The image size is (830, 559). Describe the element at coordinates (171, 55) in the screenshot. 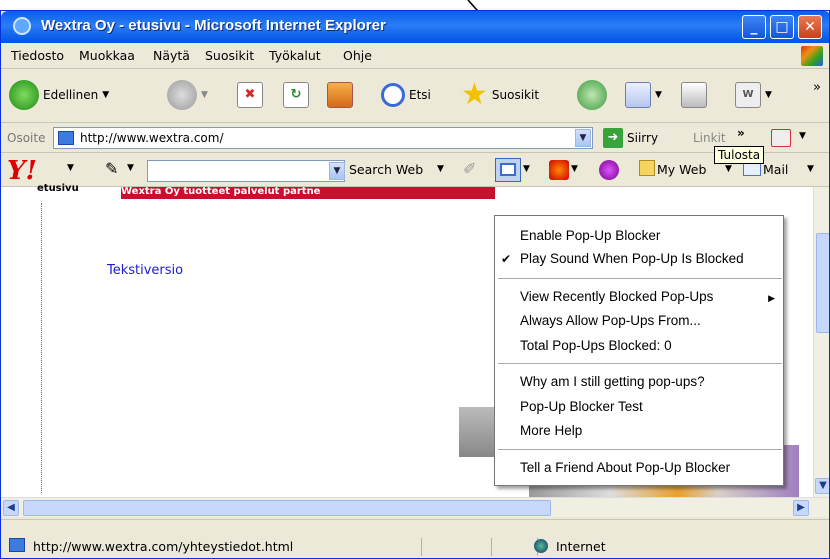

I see `menu-nayta: Näytä` at that location.